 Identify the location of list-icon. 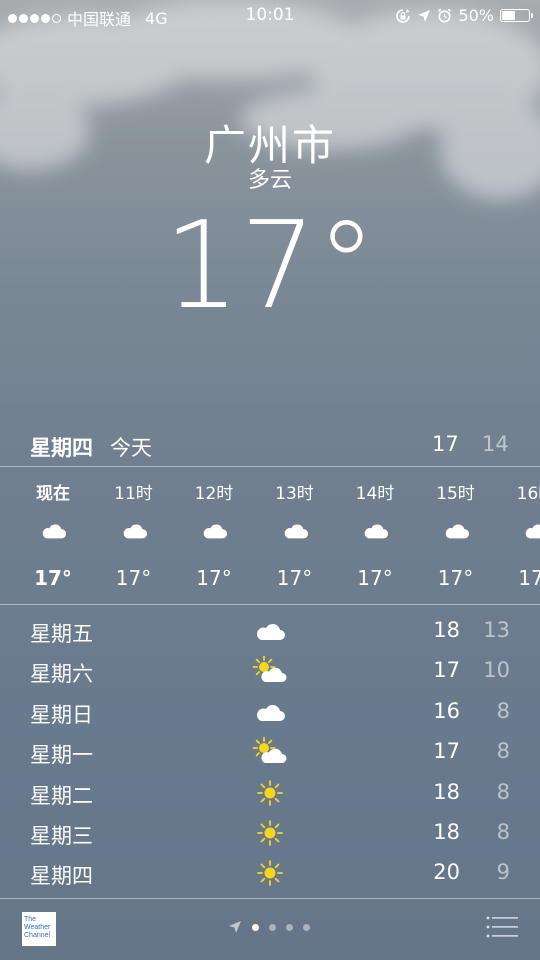
(502, 927).